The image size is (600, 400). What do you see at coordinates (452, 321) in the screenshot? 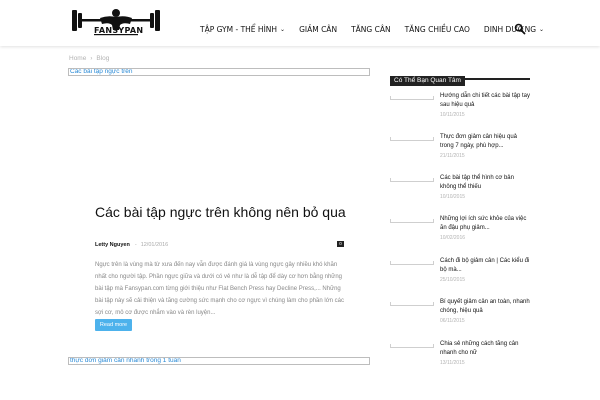
I see `sidebar-post-date: 06/11/2015` at bounding box center [452, 321].